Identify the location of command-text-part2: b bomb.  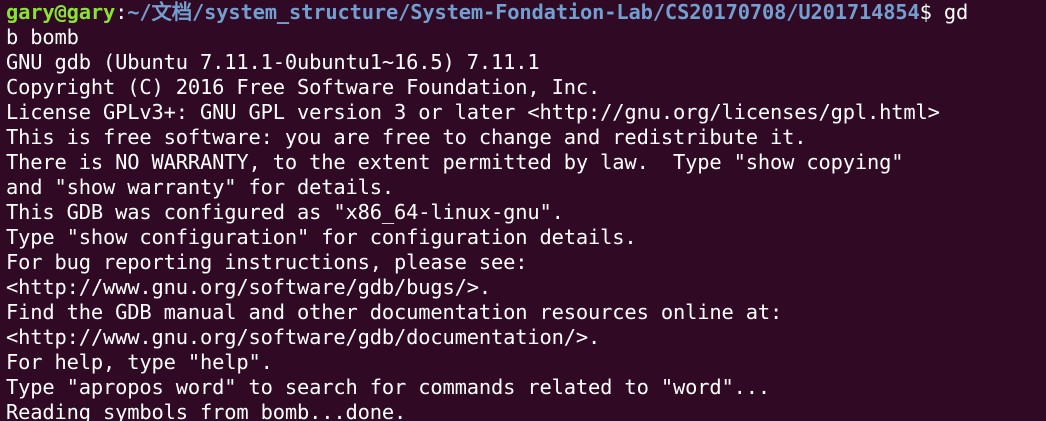
(42, 37).